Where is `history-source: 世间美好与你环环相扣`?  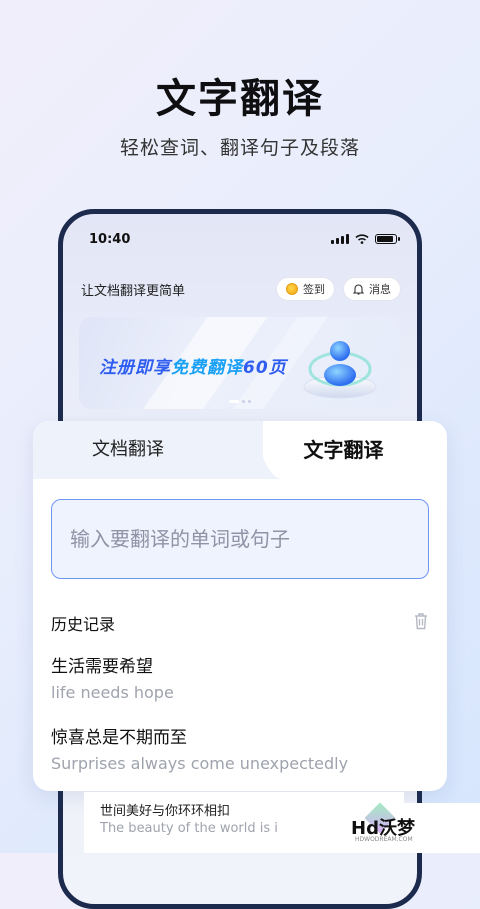
history-source: 世间美好与你环环相扣 is located at coordinates (165, 811).